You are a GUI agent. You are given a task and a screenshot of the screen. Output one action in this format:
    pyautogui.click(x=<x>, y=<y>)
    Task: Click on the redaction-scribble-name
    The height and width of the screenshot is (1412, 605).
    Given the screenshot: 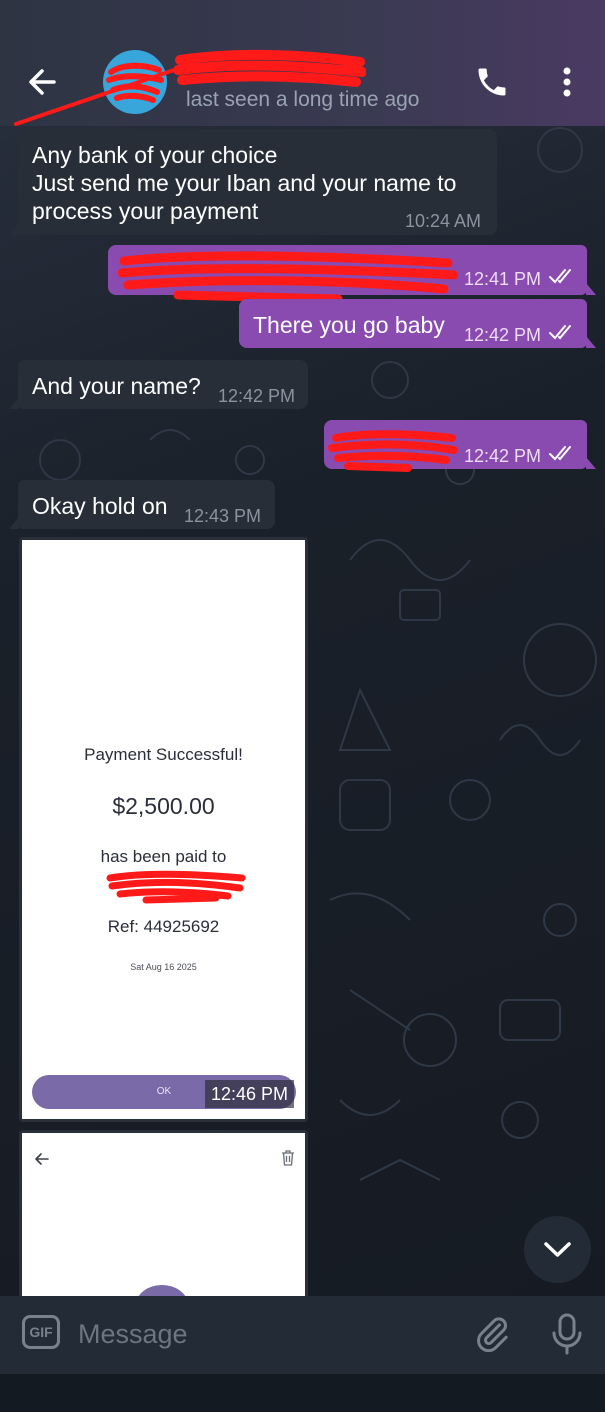 What is the action you would take?
    pyautogui.click(x=270, y=68)
    